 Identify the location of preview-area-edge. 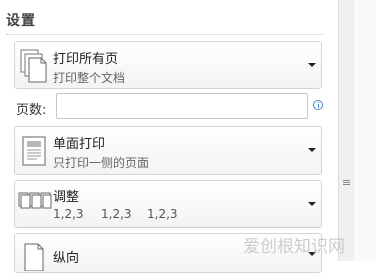
(365, 130).